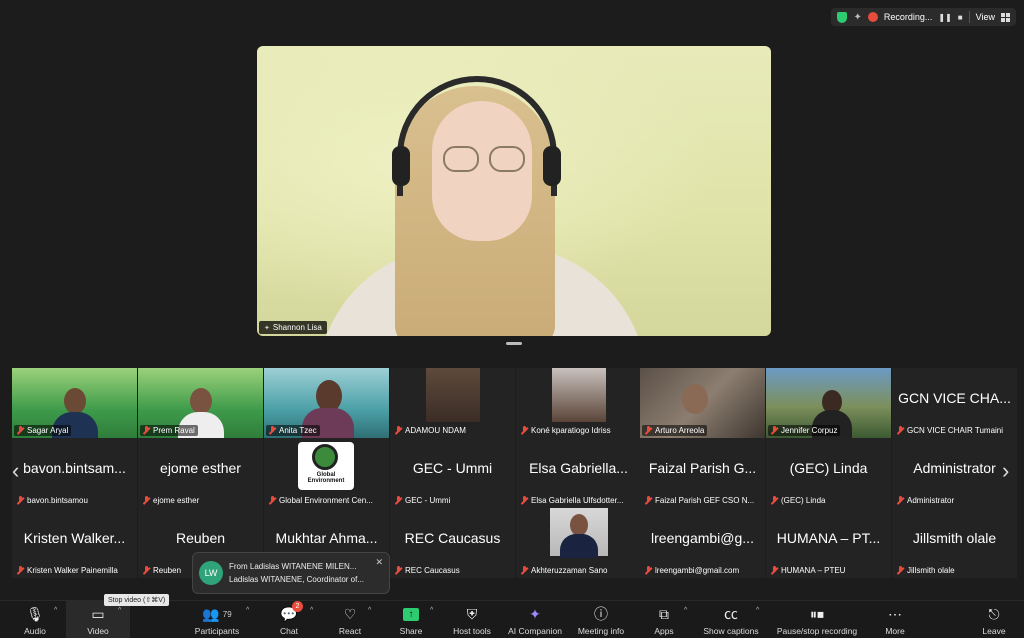 Image resolution: width=1024 pixels, height=638 pixels. Describe the element at coordinates (55, 610) in the screenshot. I see `audio-options-chevron-icon: ^` at that location.